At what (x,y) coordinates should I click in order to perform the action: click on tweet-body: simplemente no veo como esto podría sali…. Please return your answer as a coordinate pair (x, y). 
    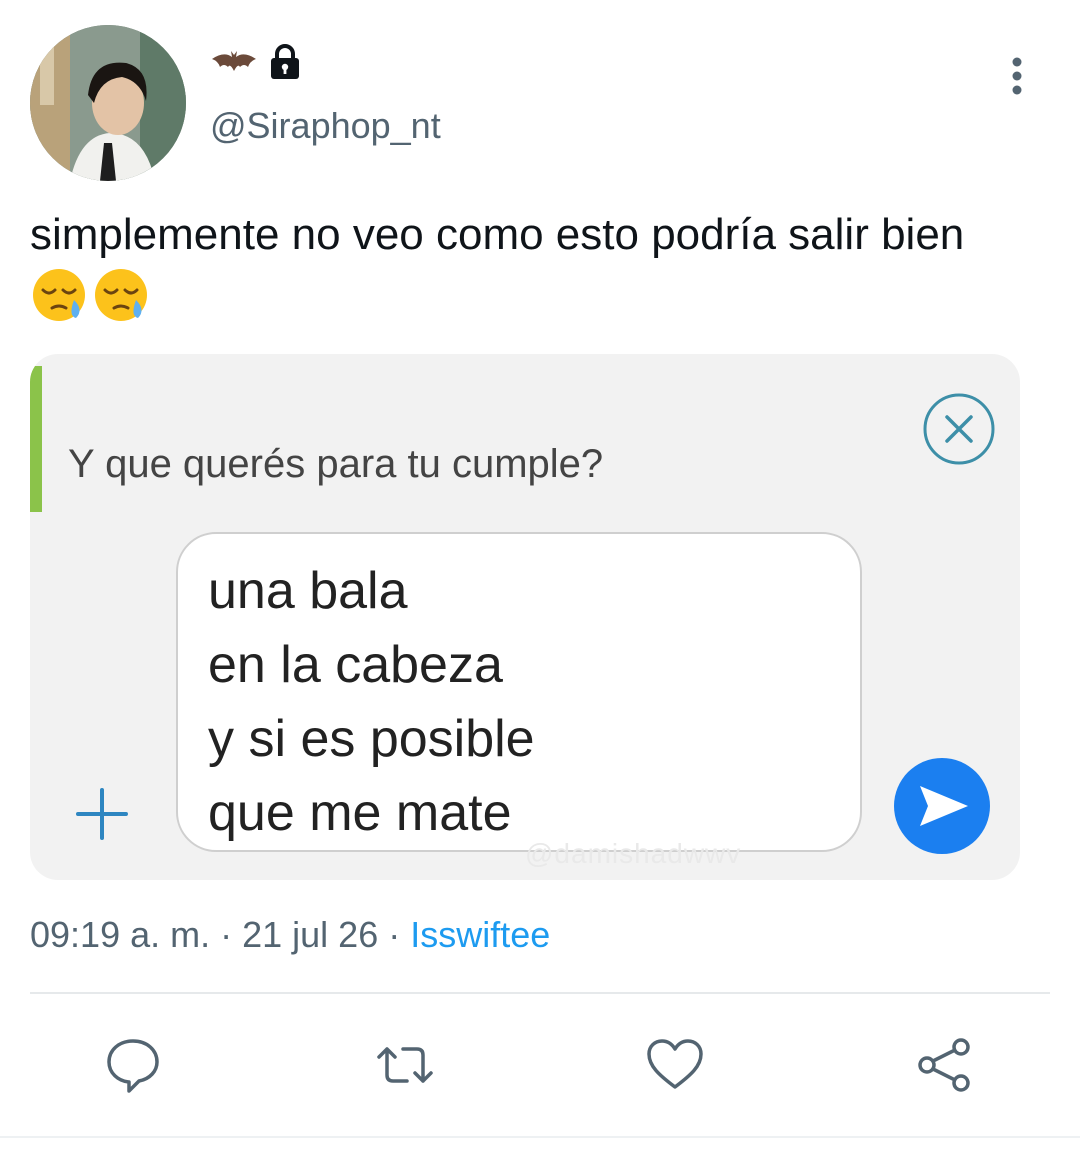
    Looking at the image, I should click on (497, 234).